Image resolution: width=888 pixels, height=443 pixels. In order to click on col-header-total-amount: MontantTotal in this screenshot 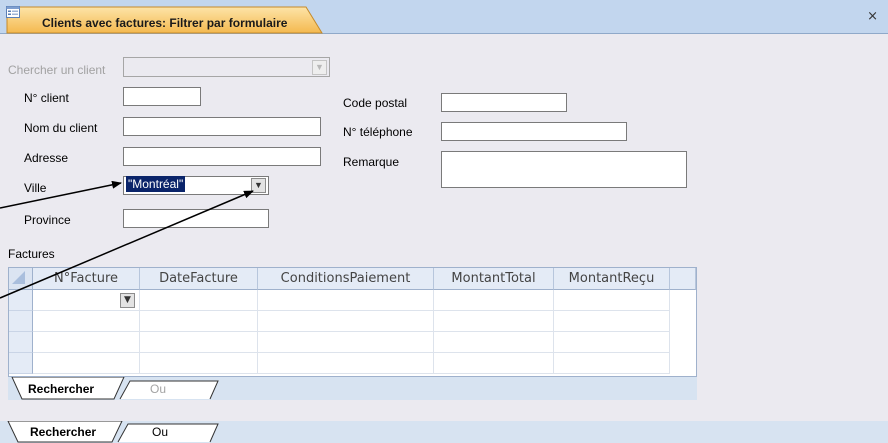, I will do `click(494, 279)`.